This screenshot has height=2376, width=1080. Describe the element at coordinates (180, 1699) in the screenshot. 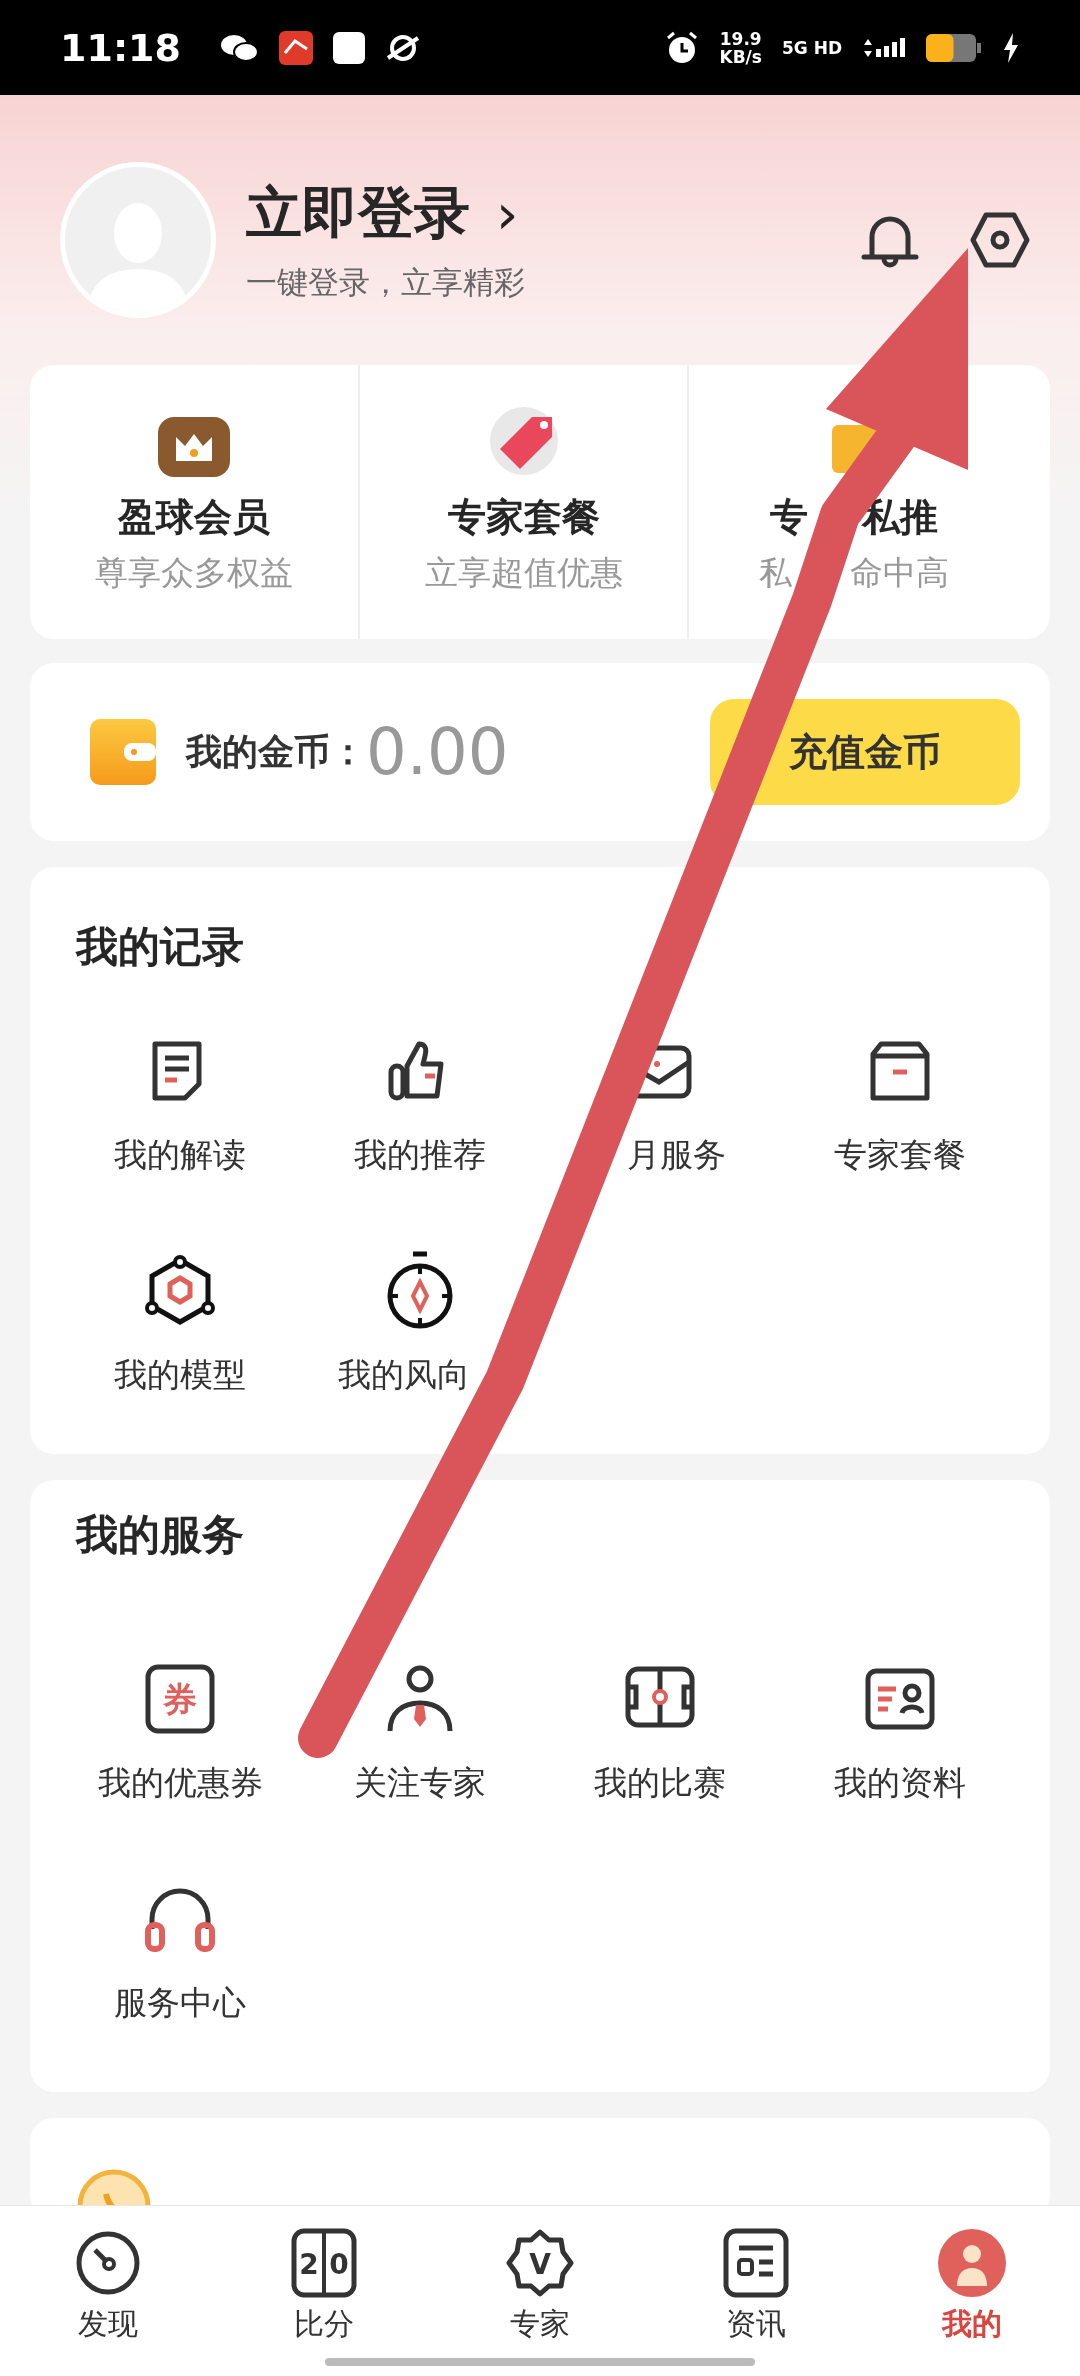

I see `coupon-icon: 券` at that location.